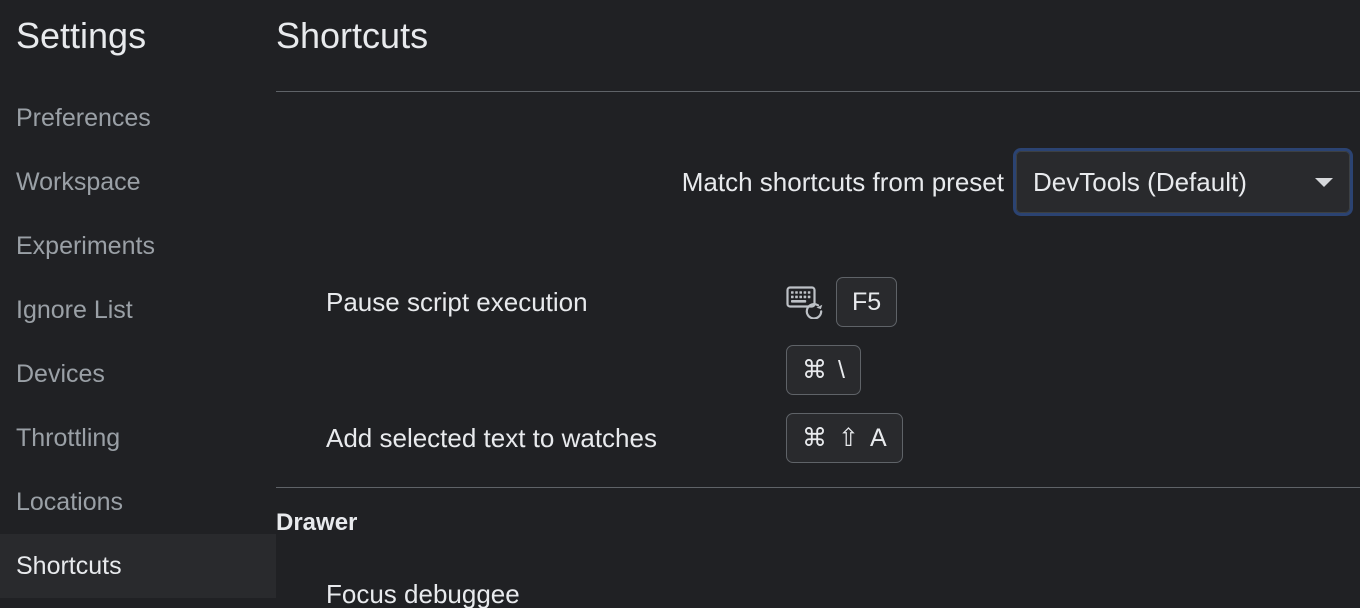  What do you see at coordinates (491, 437) in the screenshot?
I see `shortcut-label: Add selected text to watches` at bounding box center [491, 437].